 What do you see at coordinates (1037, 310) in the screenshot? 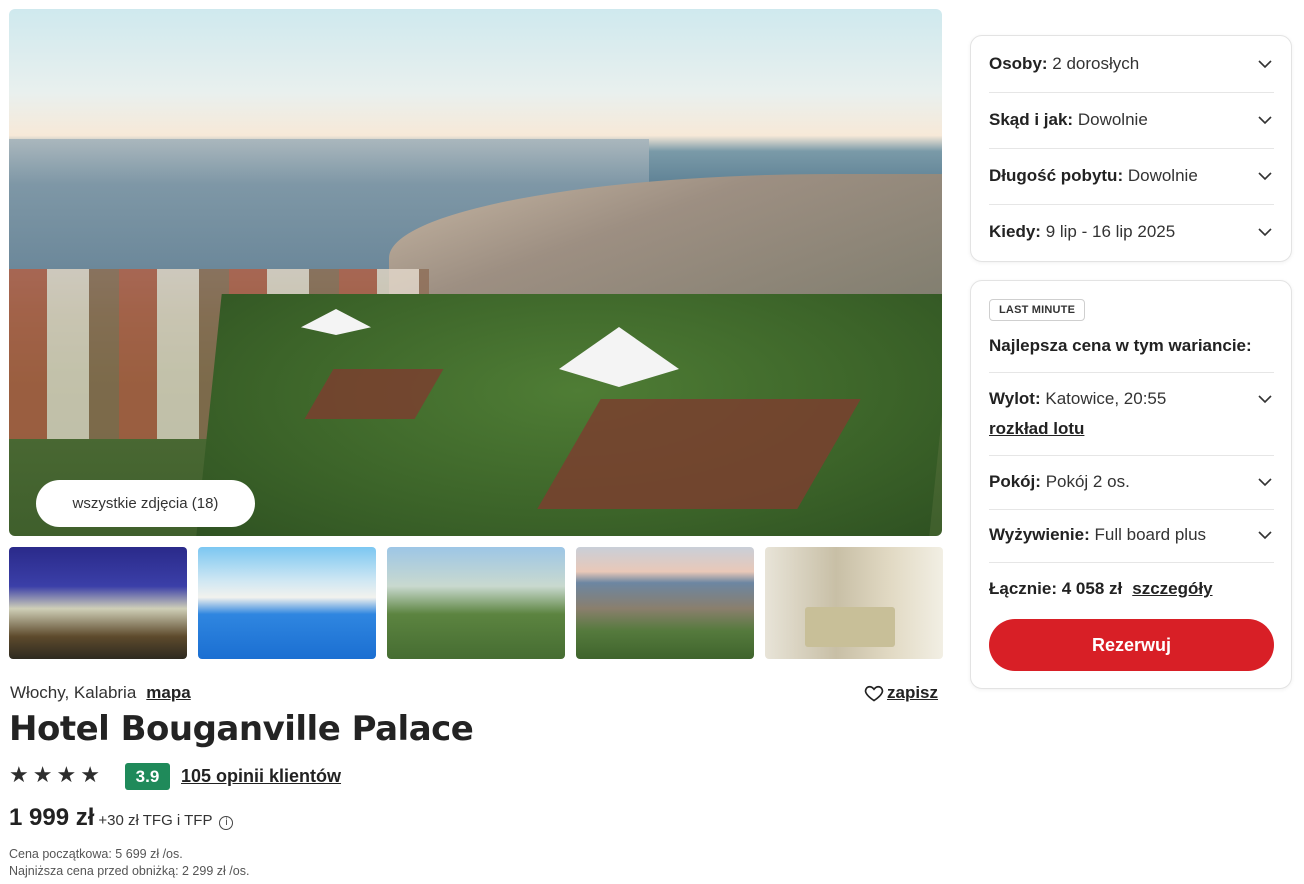
I see `last-minute-badge: LAST MINUTE` at bounding box center [1037, 310].